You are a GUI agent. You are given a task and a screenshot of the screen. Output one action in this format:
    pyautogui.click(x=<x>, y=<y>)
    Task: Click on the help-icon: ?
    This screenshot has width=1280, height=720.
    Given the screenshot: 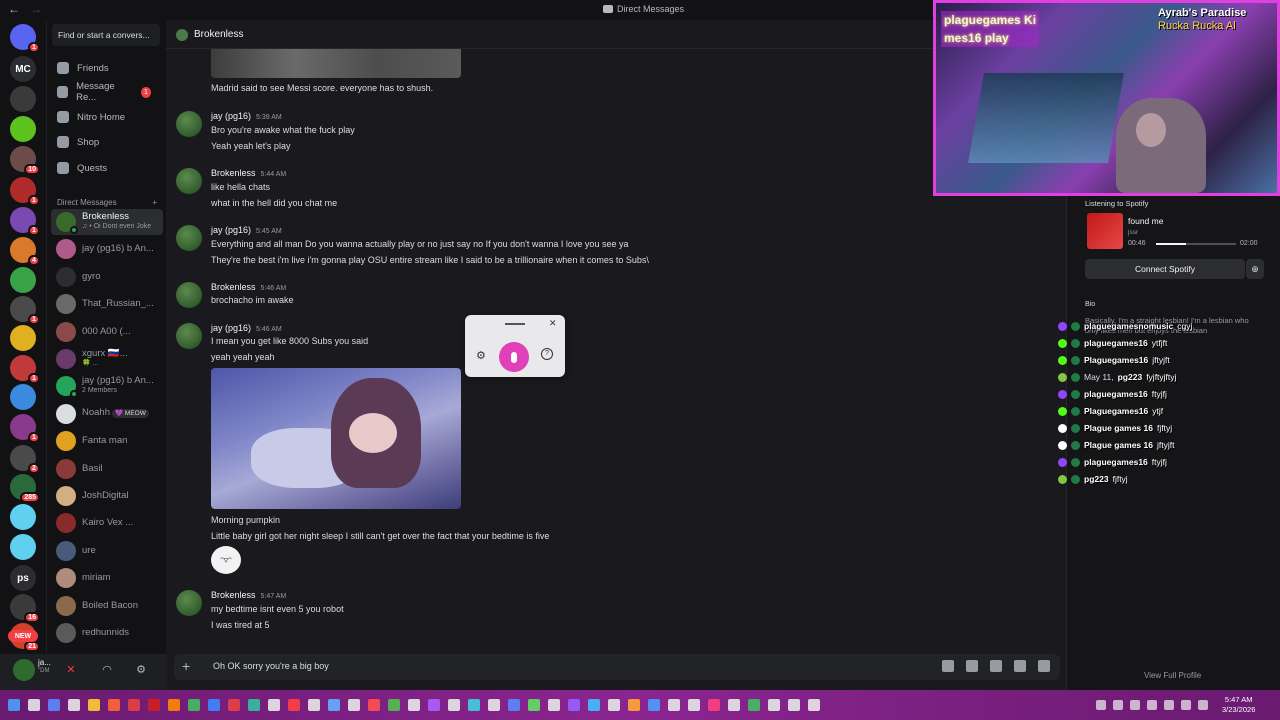 What is the action you would take?
    pyautogui.click(x=547, y=354)
    